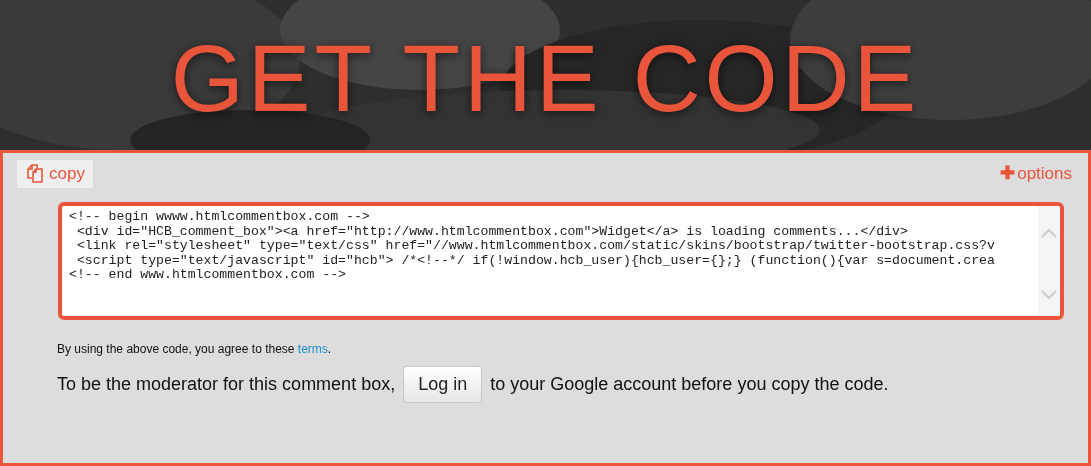 Image resolution: width=1091 pixels, height=466 pixels. What do you see at coordinates (208, 275) in the screenshot?
I see `code-line: <!-- end www.htmlcommentbox.com -->` at bounding box center [208, 275].